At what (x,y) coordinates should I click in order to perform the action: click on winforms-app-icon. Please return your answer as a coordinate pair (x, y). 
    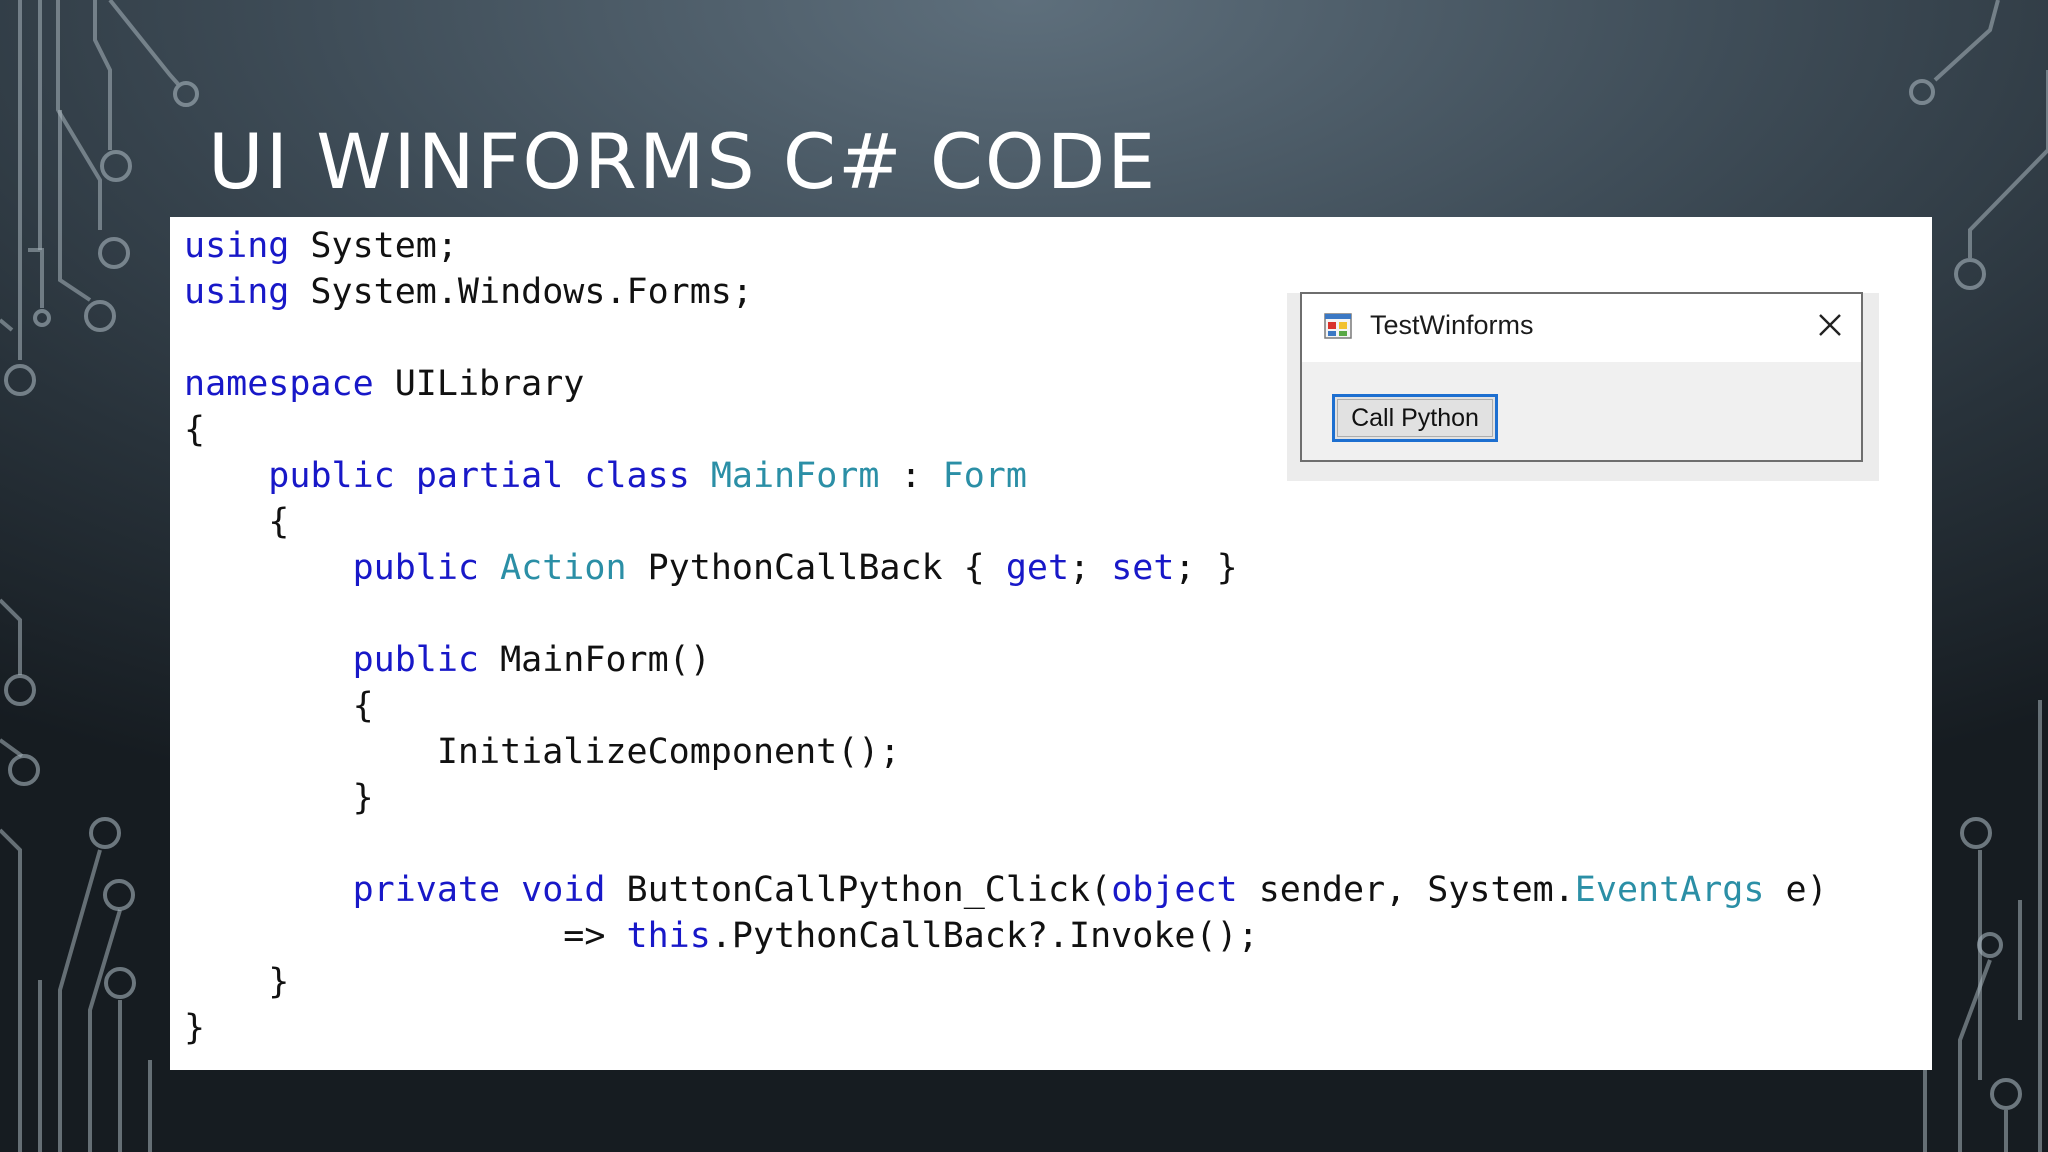
    Looking at the image, I should click on (1338, 326).